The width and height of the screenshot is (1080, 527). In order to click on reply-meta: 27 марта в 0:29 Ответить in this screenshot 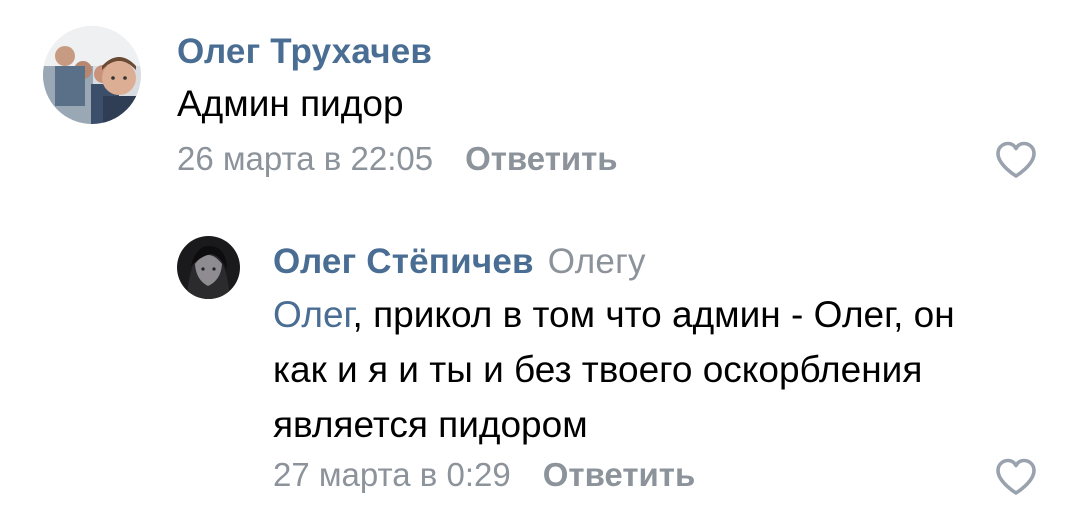, I will do `click(484, 475)`.